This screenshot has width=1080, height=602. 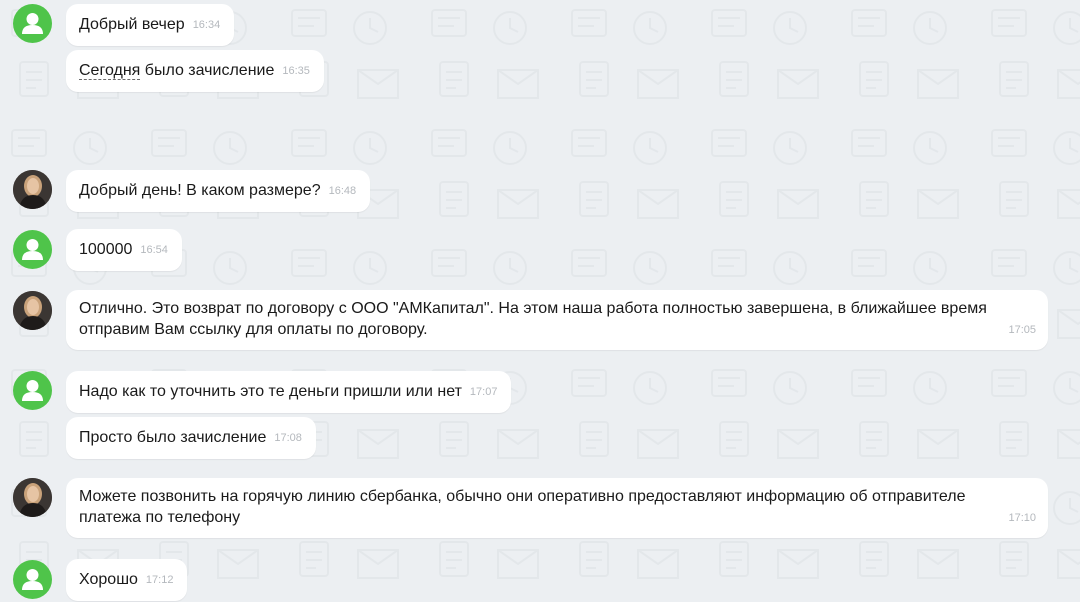 What do you see at coordinates (132, 24) in the screenshot?
I see `message-text: Добрый вечер` at bounding box center [132, 24].